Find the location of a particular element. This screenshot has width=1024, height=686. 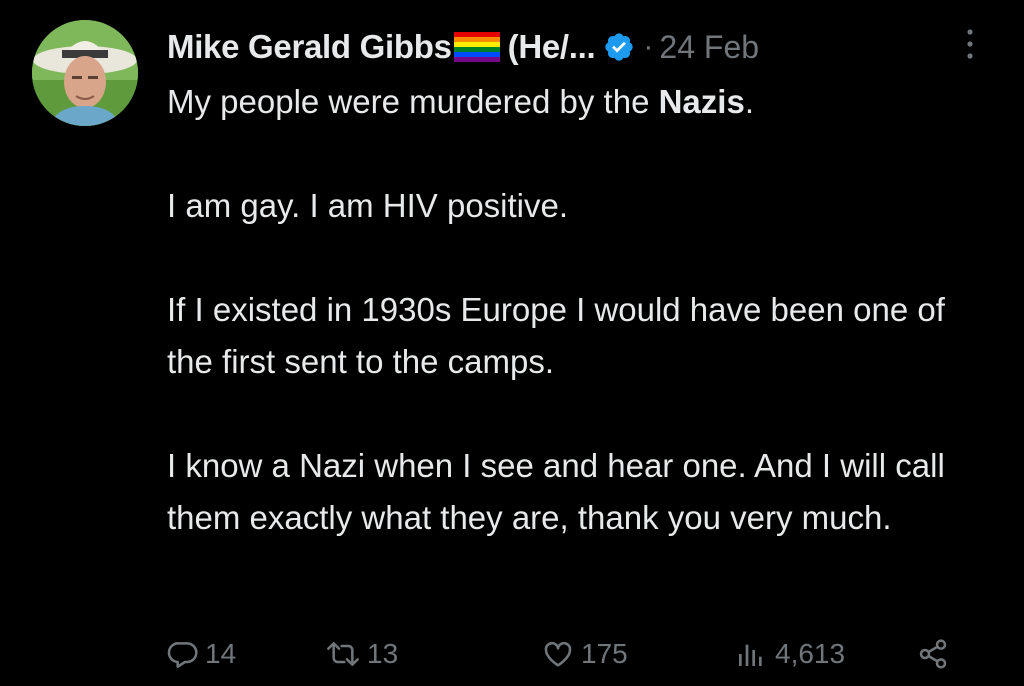

tweet-actions: 14 13 175 4,613 is located at coordinates (567, 654).